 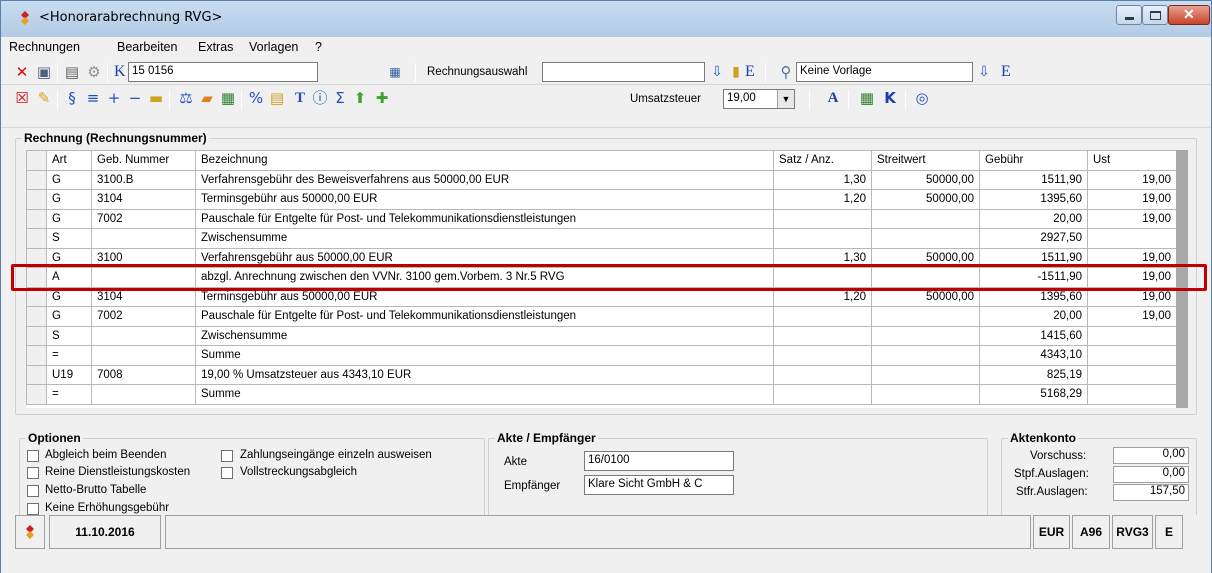 I want to click on checkbox-abgleich, so click(x=33, y=456).